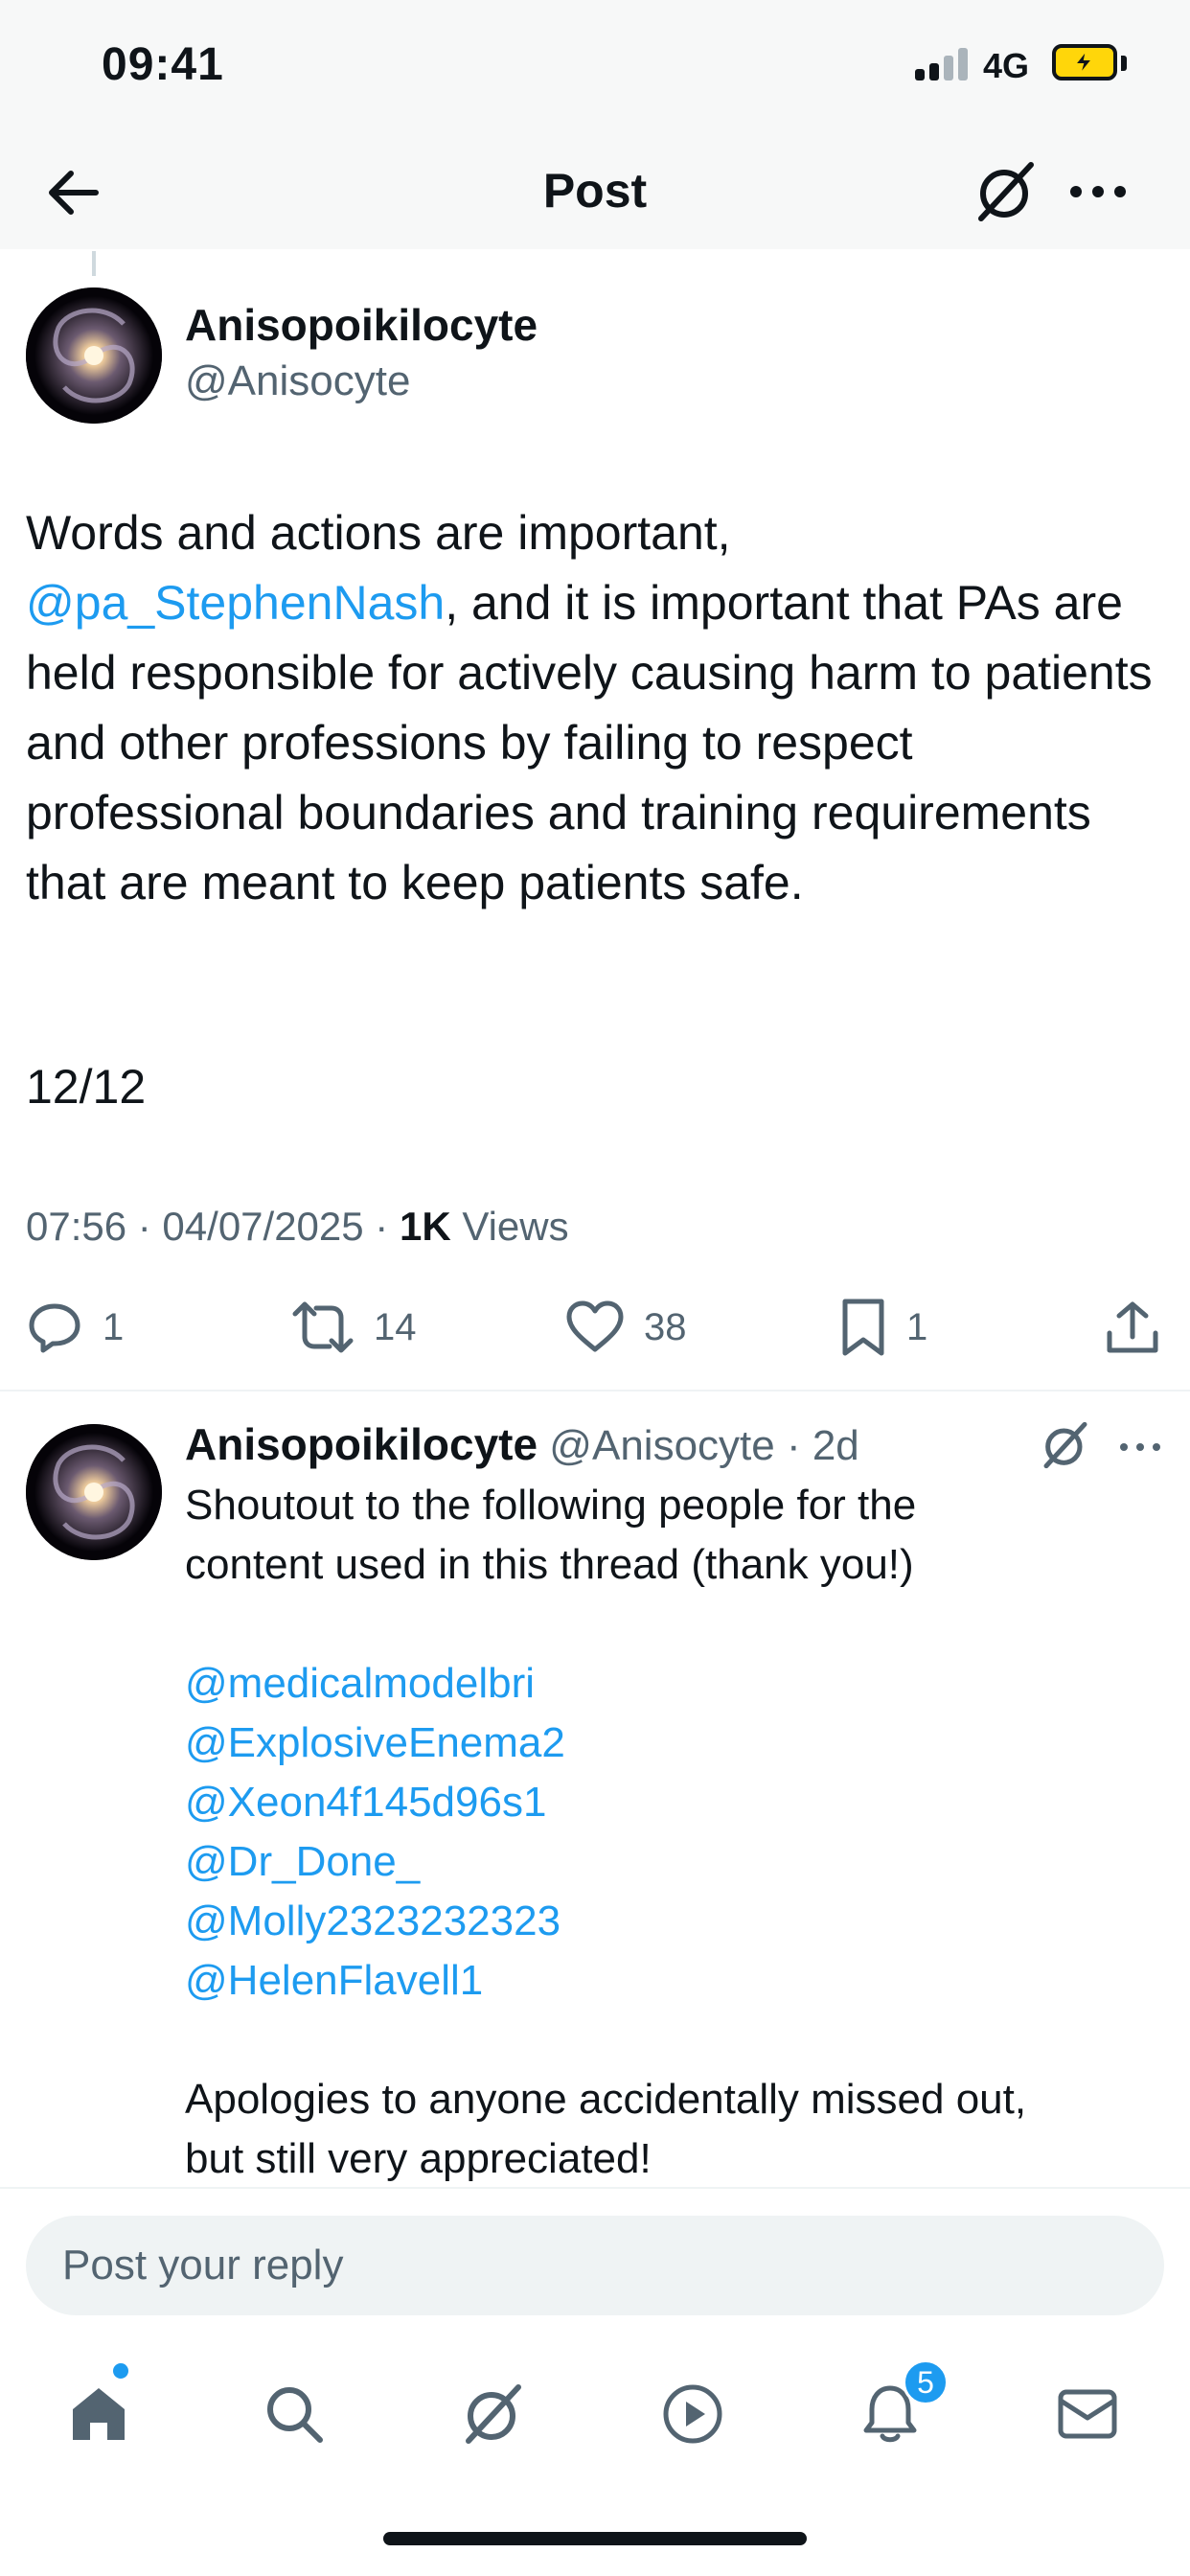 The image size is (1190, 2576). I want to click on reply-author-name: Anisopoikilocyte, so click(362, 1444).